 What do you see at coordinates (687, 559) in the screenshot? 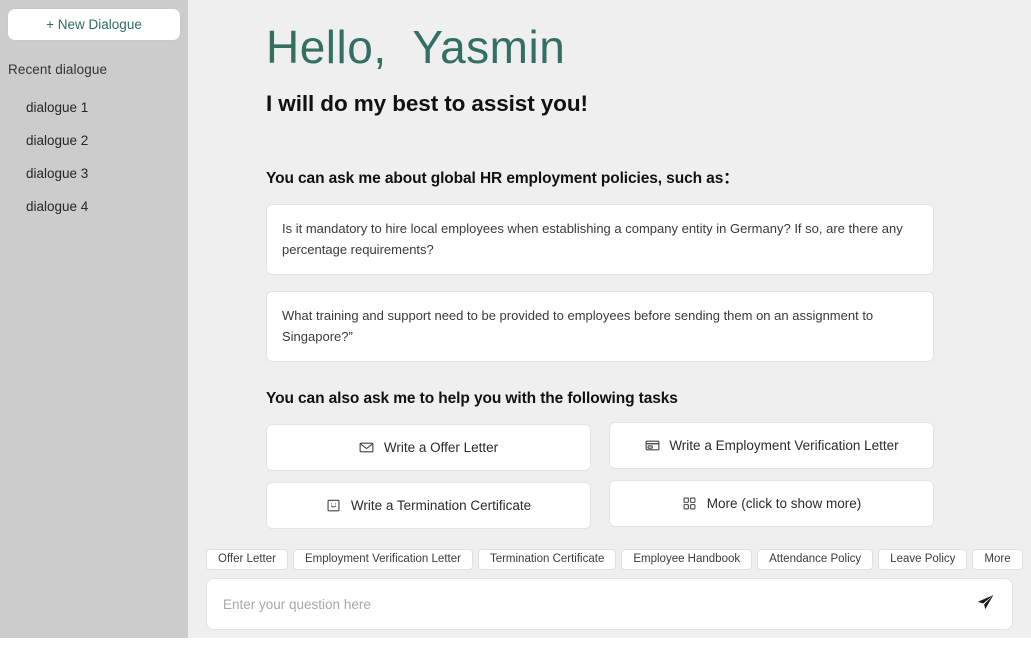
I see `chip-employee-handbook: Employee Handbook` at bounding box center [687, 559].